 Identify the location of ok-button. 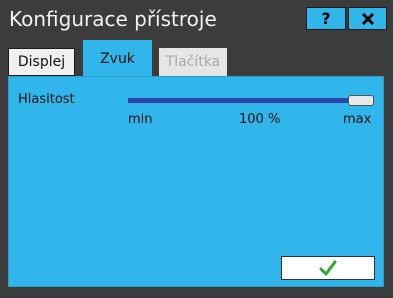
(328, 268).